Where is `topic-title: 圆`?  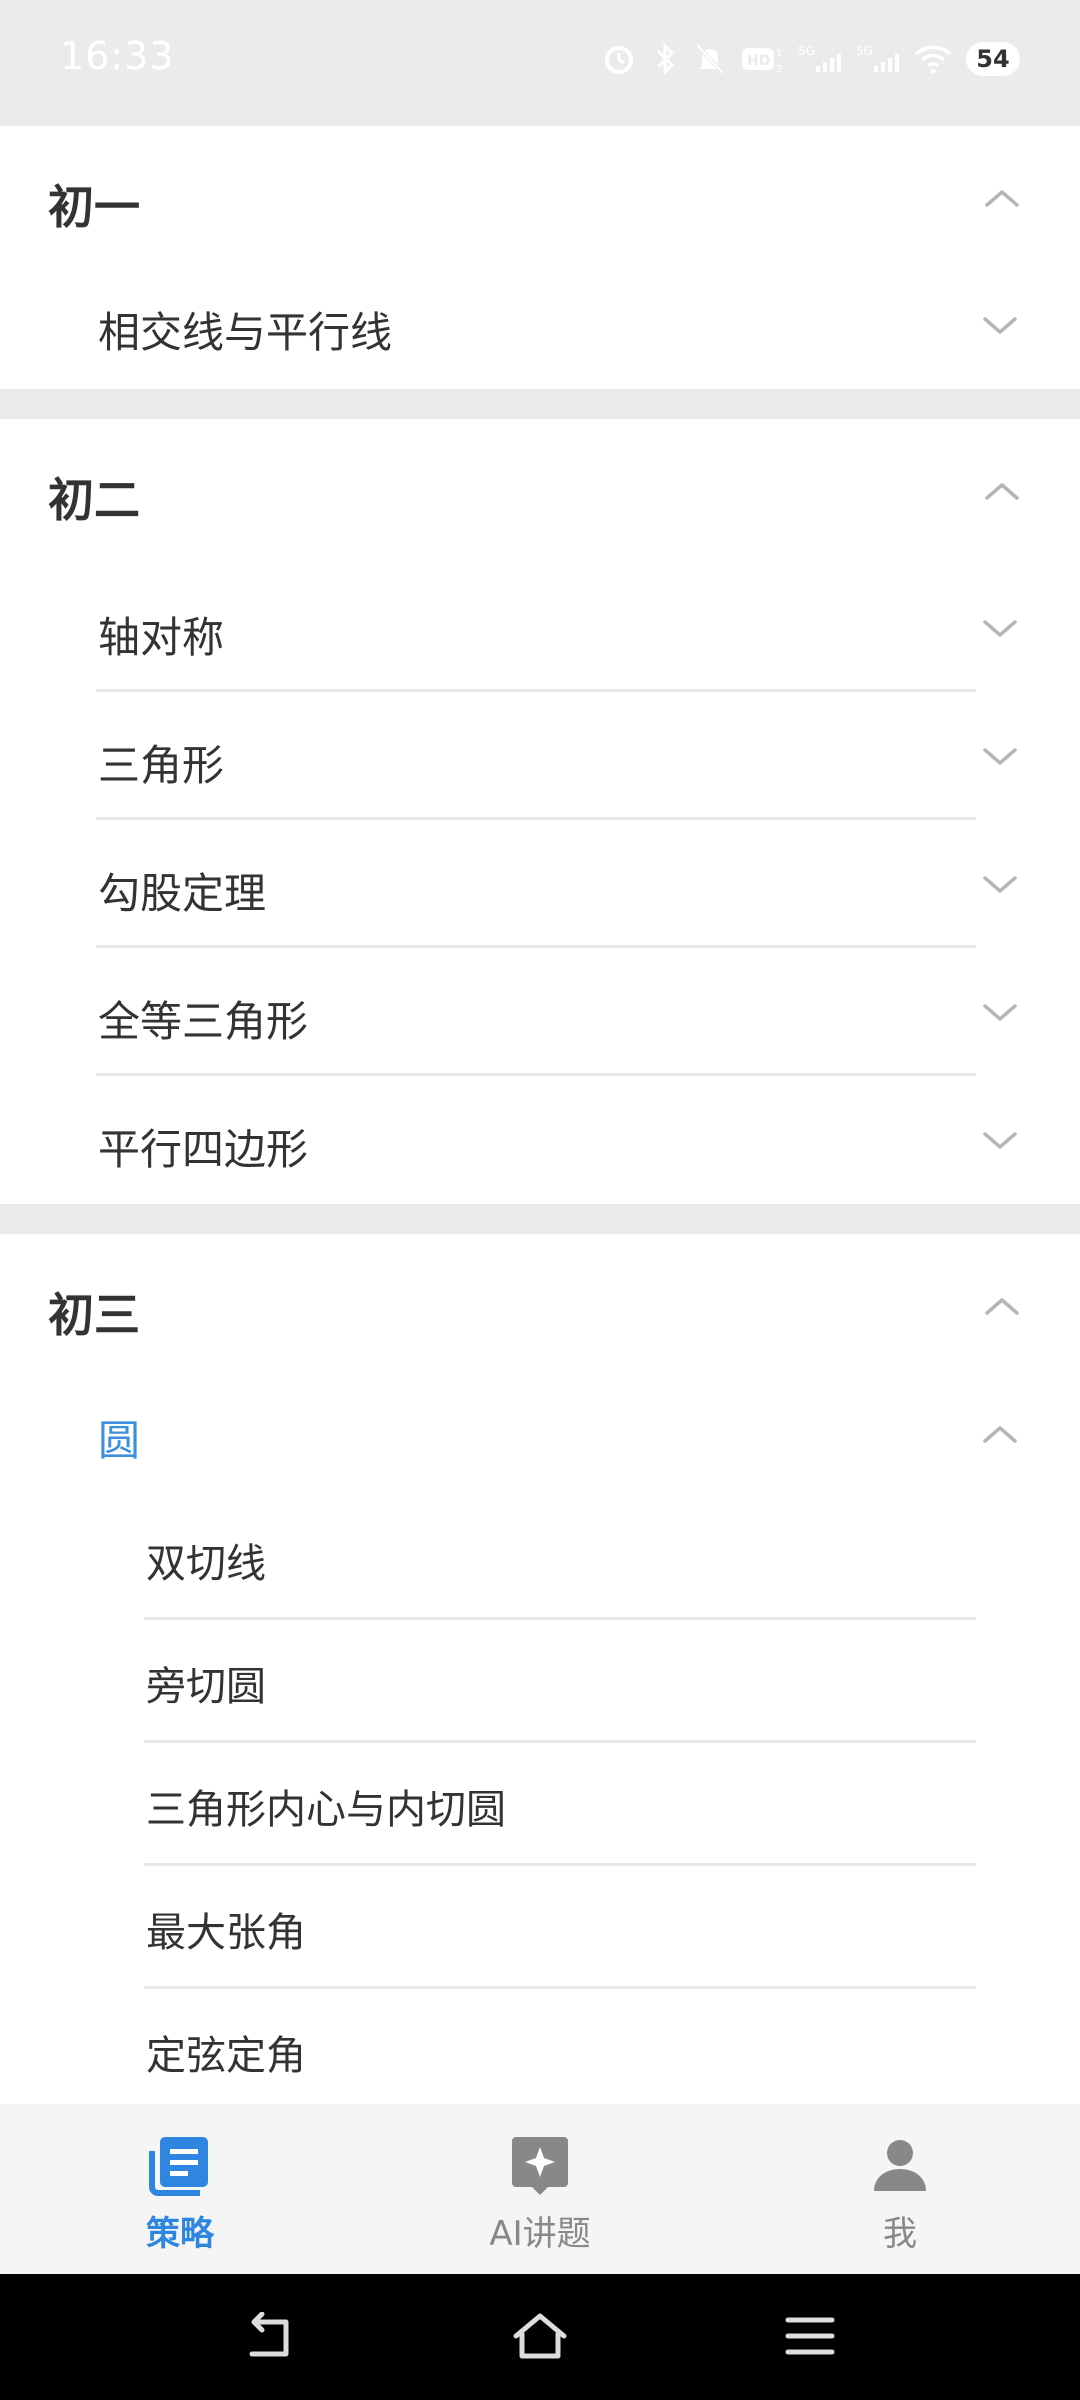
topic-title: 圆 is located at coordinates (119, 1440).